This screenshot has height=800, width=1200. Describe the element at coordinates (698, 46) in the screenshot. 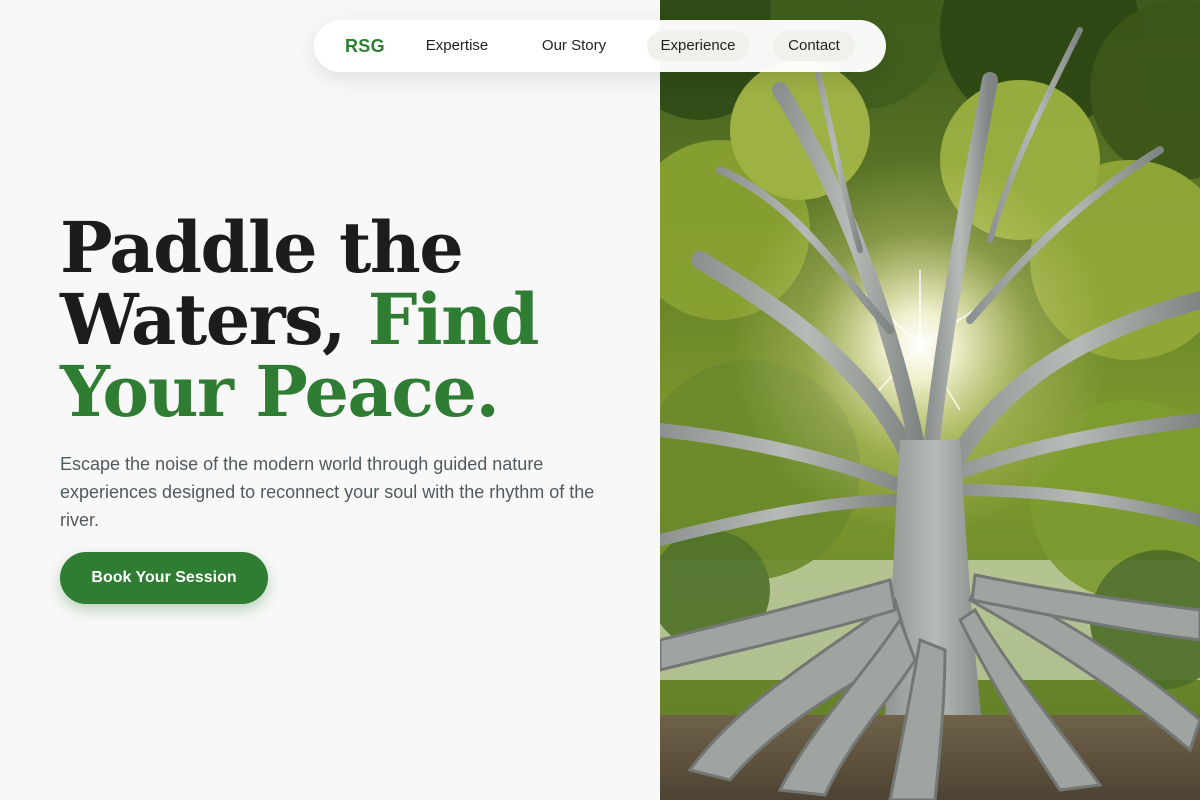

I see `nav-link-experience: Experience` at that location.